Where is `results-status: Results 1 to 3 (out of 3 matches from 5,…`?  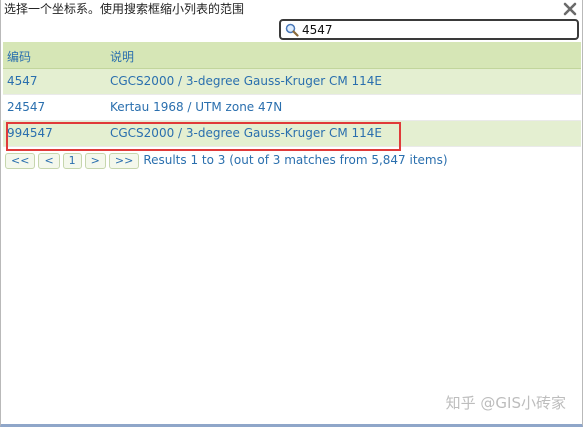 results-status: Results 1 to 3 (out of 3 matches from 5,… is located at coordinates (295, 160).